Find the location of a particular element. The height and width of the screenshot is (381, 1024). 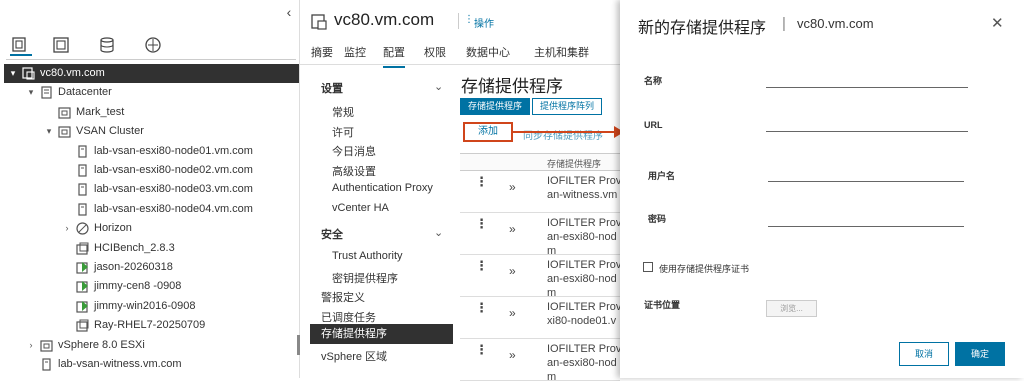

provider-name-cell: IOFILTER Prov an-esxi80-nod m is located at coordinates (583, 235).